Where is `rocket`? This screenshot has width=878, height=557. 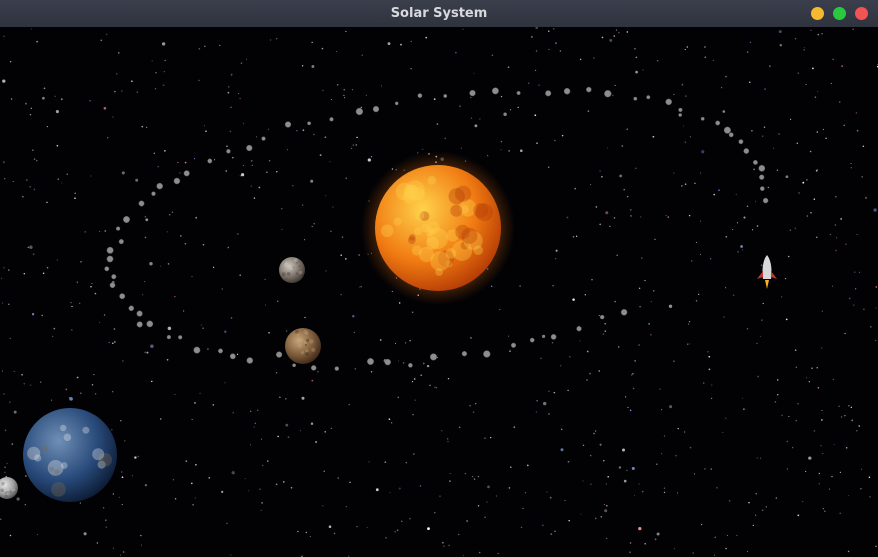 rocket is located at coordinates (767, 272).